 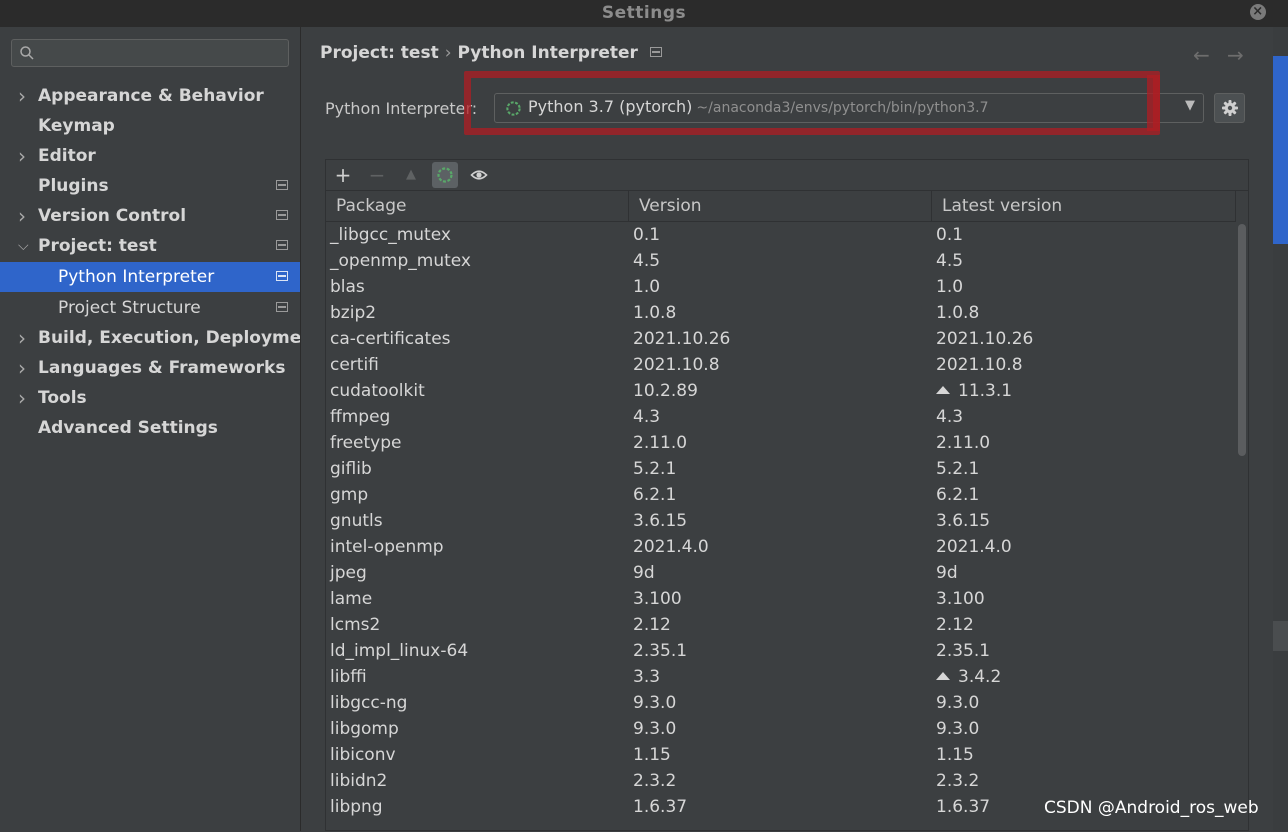 What do you see at coordinates (781, 651) in the screenshot?
I see `table-row: ld_impl_linux-64 2.35.1 2.35.1` at bounding box center [781, 651].